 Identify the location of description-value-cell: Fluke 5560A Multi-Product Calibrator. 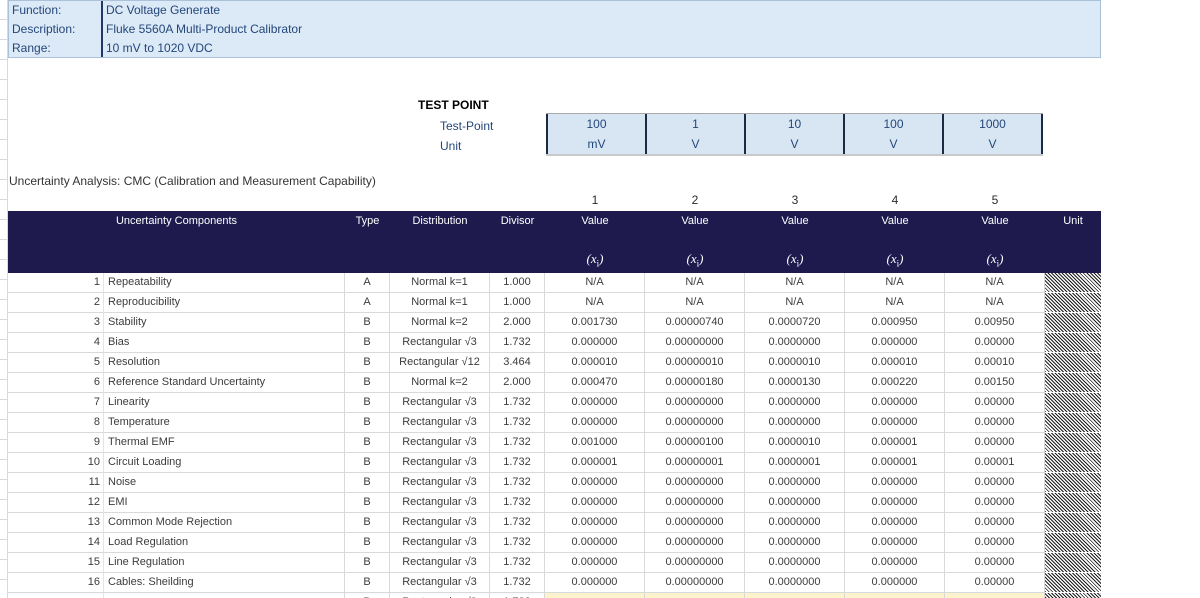
(201, 29).